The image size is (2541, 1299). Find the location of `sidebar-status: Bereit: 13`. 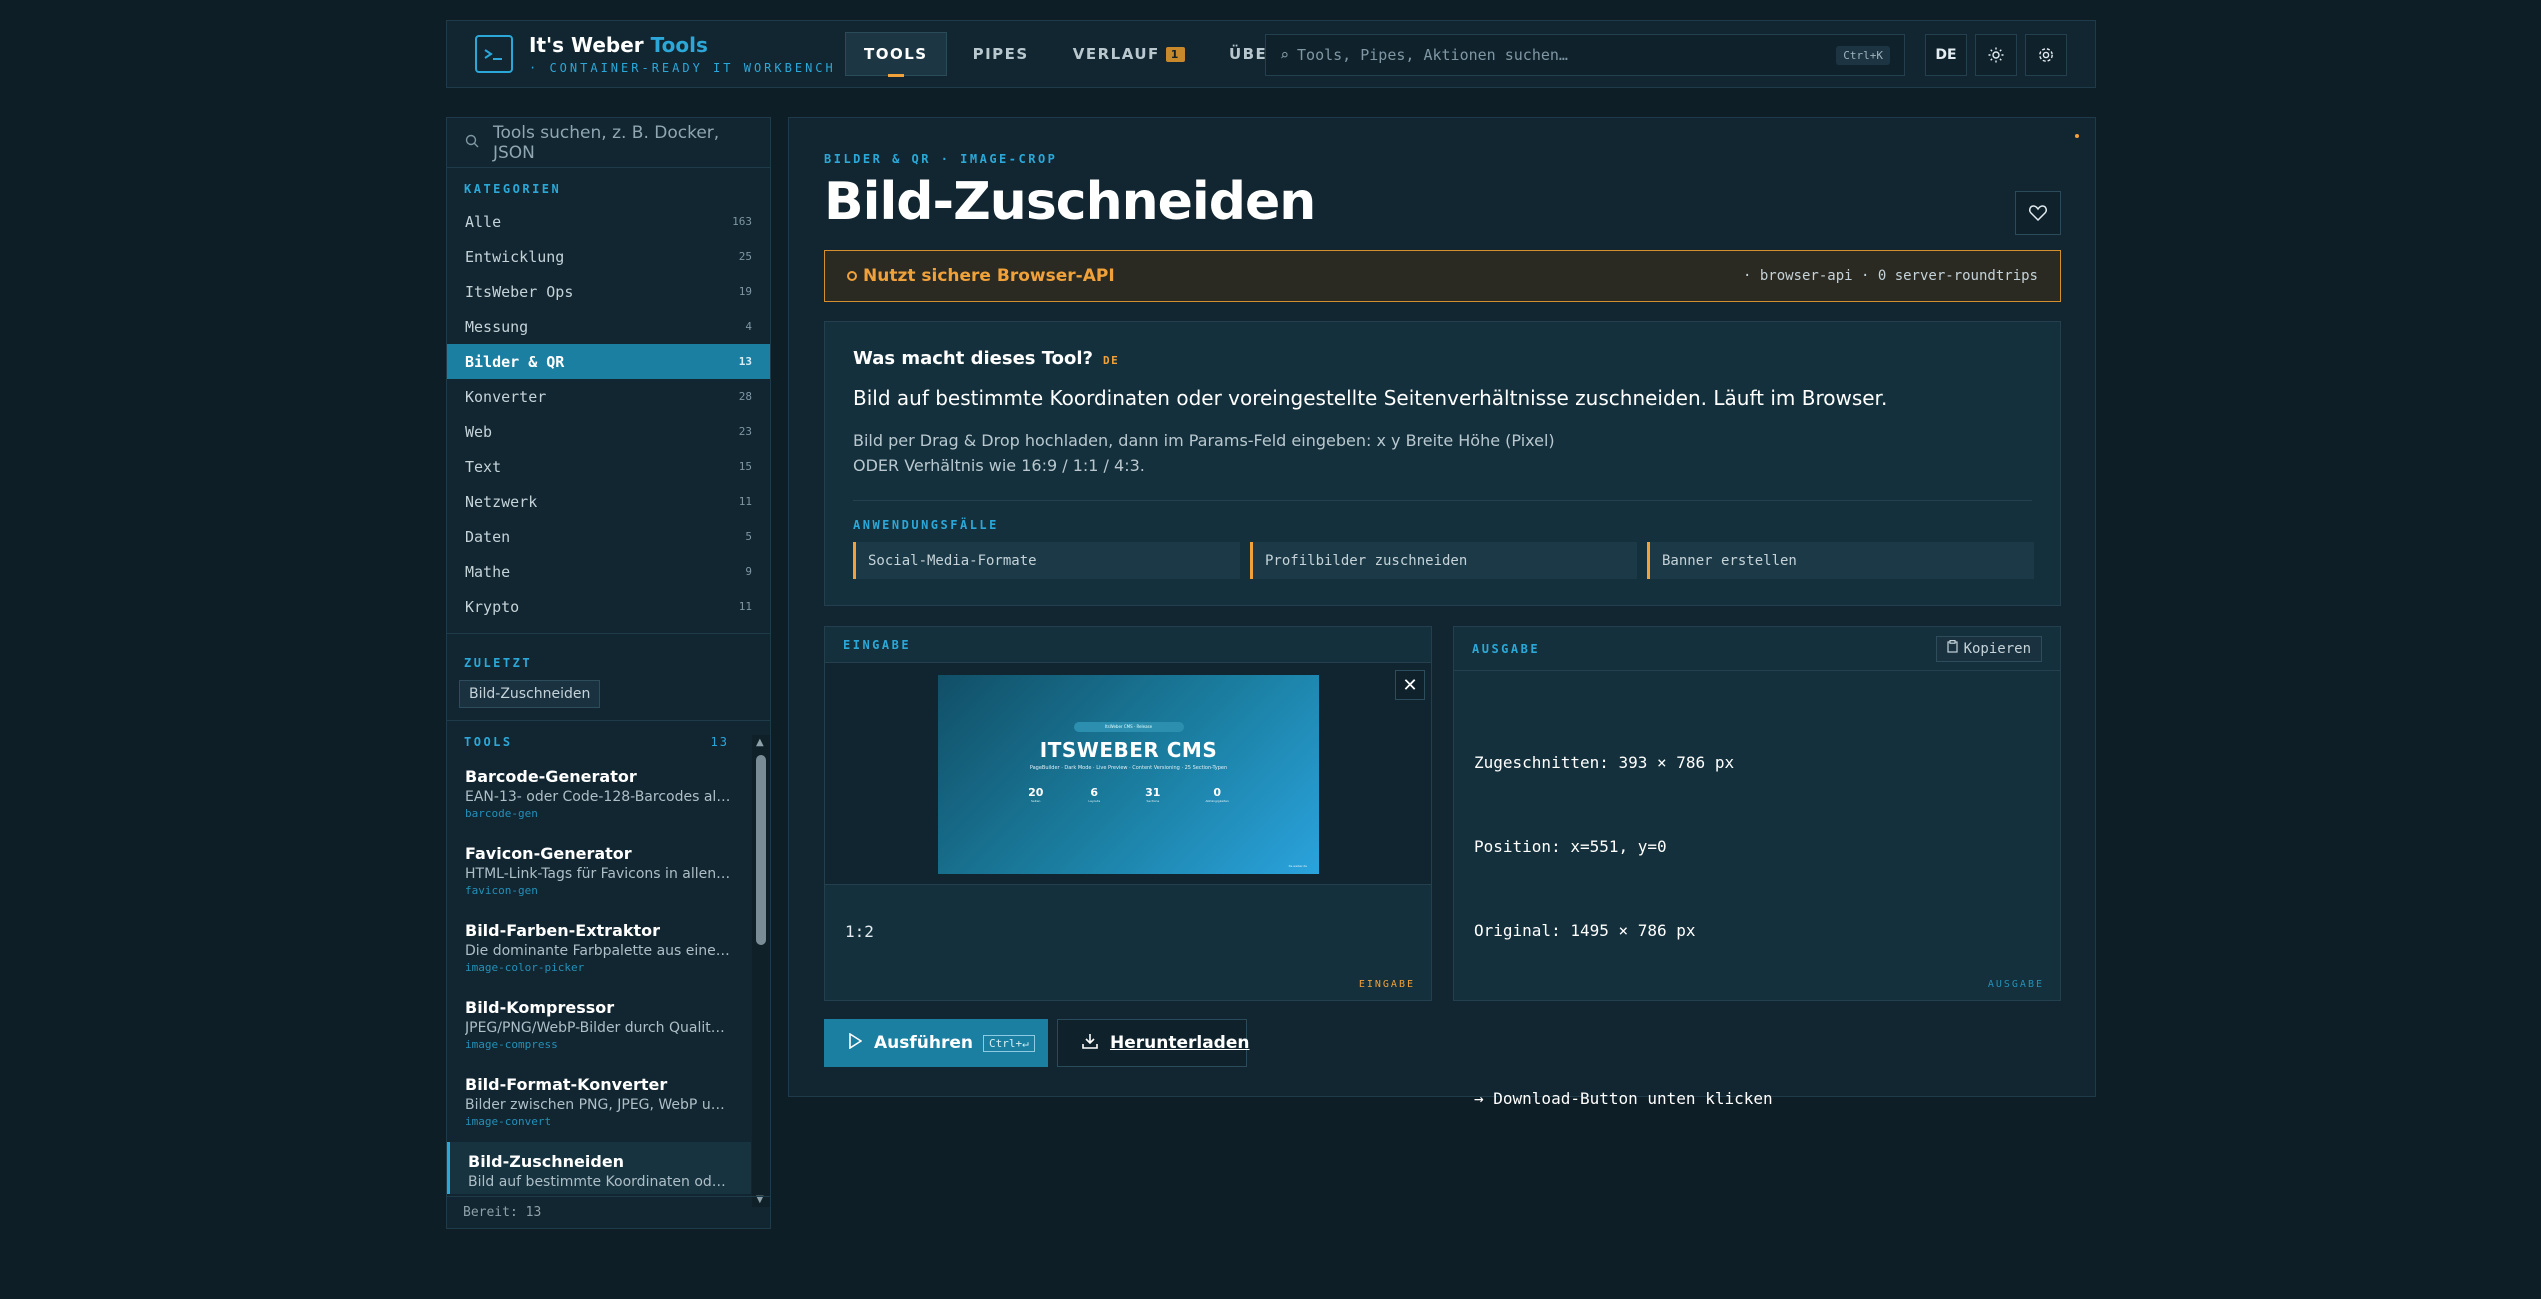

sidebar-status: Bereit: 13 is located at coordinates (608, 1212).